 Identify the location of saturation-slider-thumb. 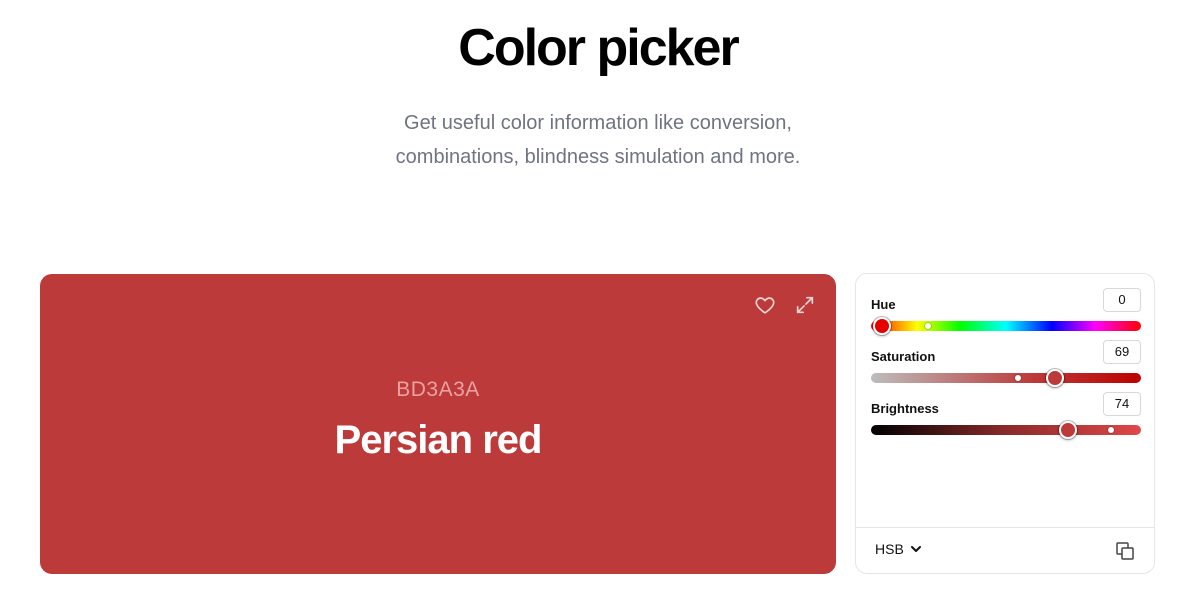
(1055, 378).